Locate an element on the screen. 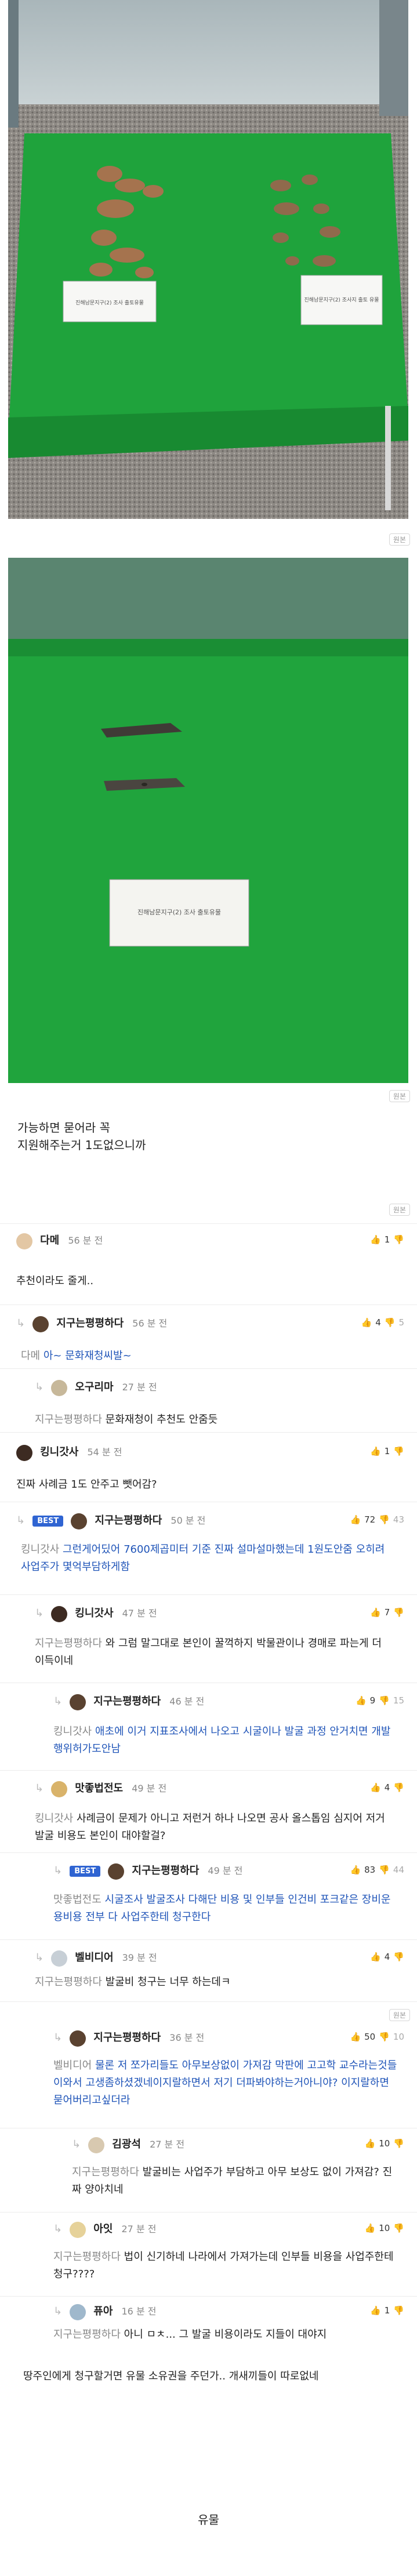 The width and height of the screenshot is (417, 2576). comment-text: 아~ 문화재청씨발~ is located at coordinates (87, 1356).